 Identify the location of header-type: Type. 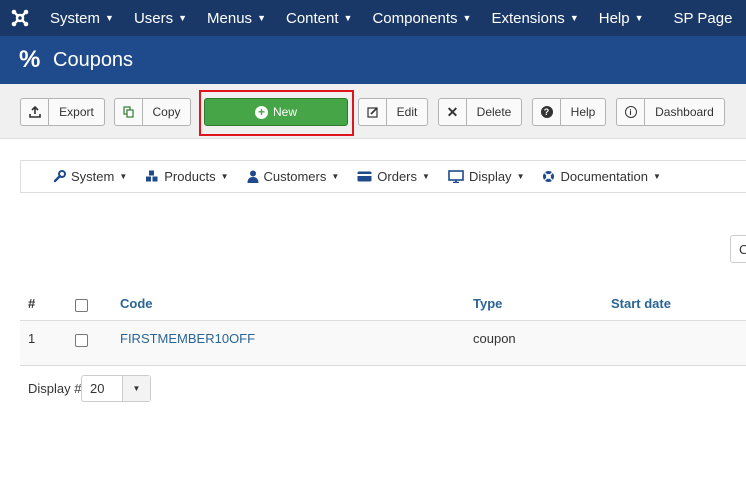
(487, 303).